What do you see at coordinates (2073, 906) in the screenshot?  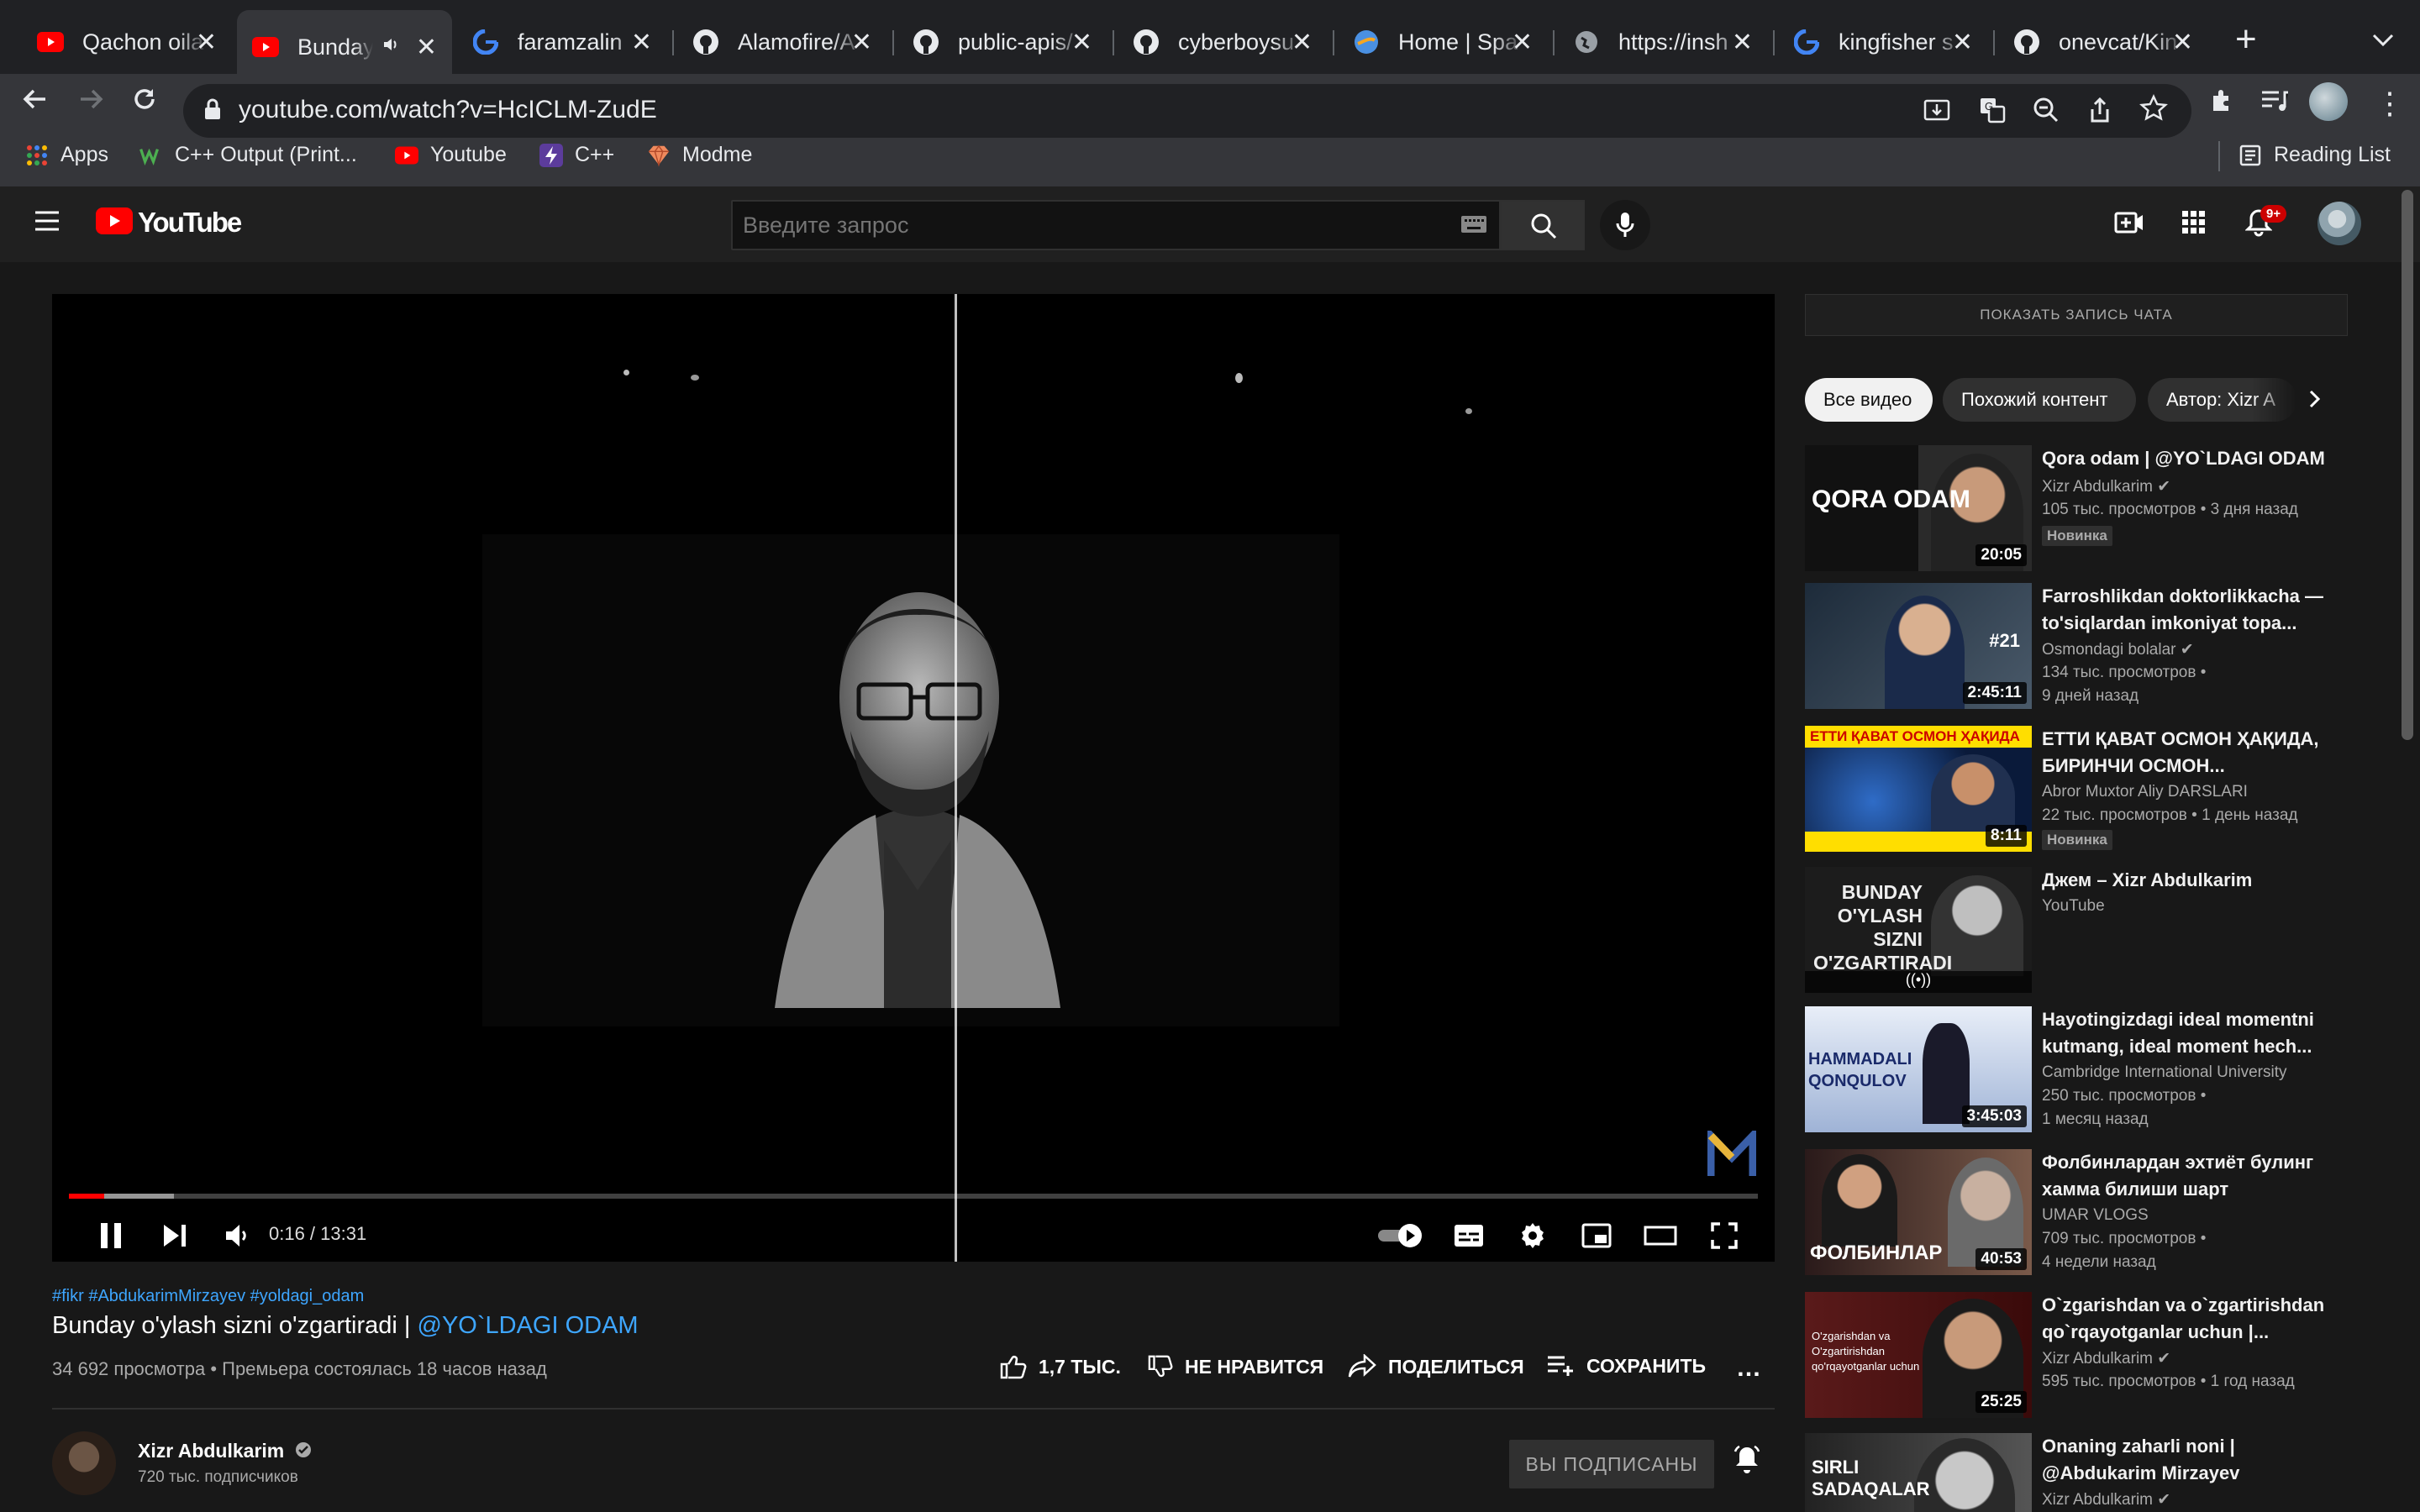 I see `channel-label: YouTube` at bounding box center [2073, 906].